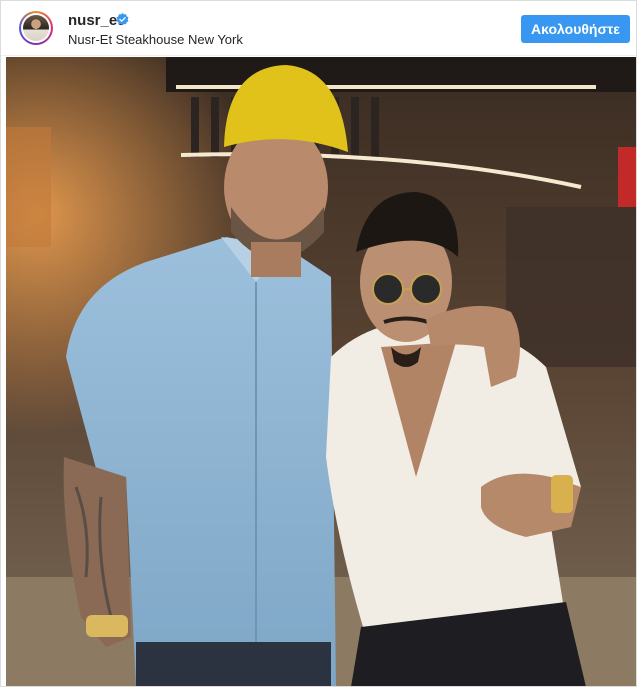  I want to click on avatar, so click(36, 28).